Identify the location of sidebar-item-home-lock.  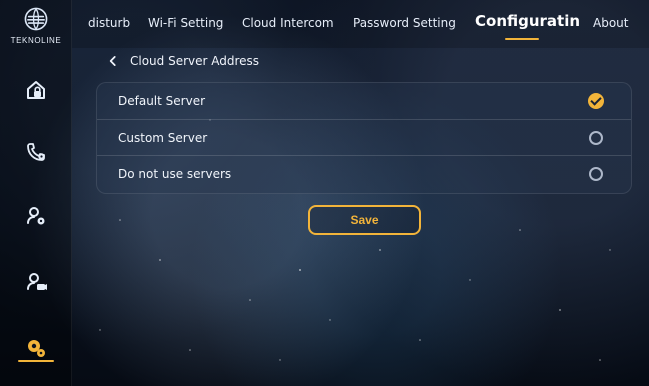
(36, 90).